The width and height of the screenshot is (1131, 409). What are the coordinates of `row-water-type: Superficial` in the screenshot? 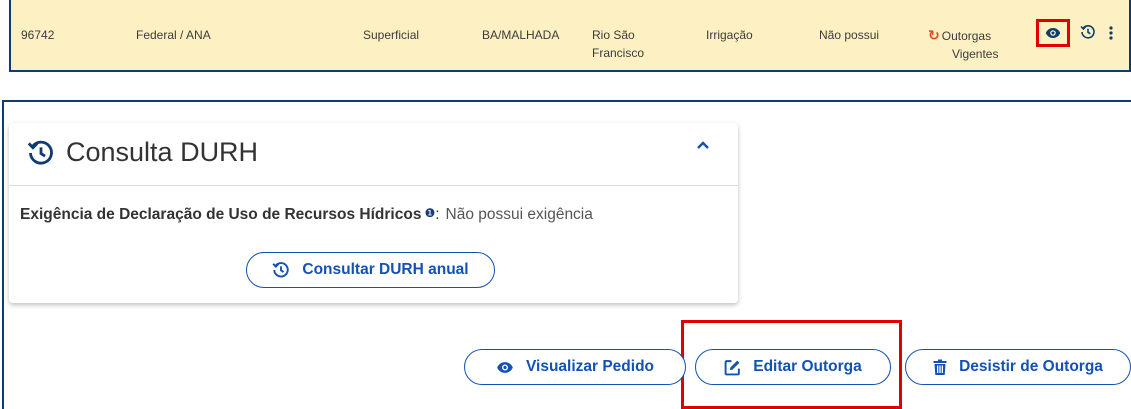 It's located at (391, 35).